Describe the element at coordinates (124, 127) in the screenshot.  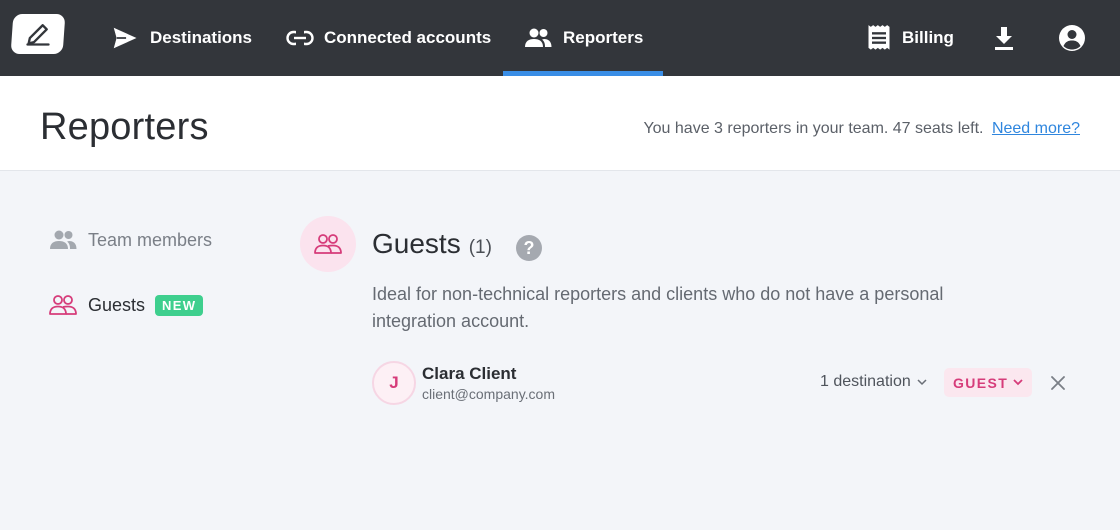
I see `page-title: Reporters` at that location.